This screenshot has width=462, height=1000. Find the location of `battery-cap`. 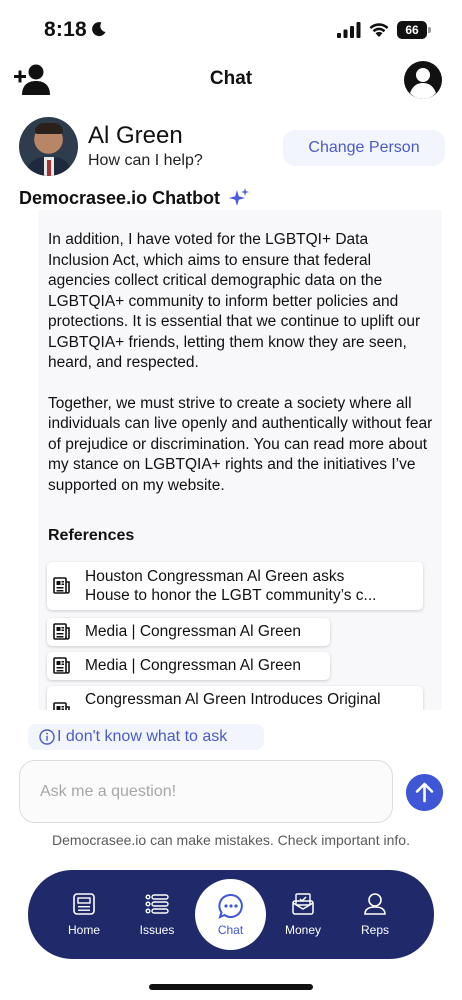

battery-cap is located at coordinates (429, 30).